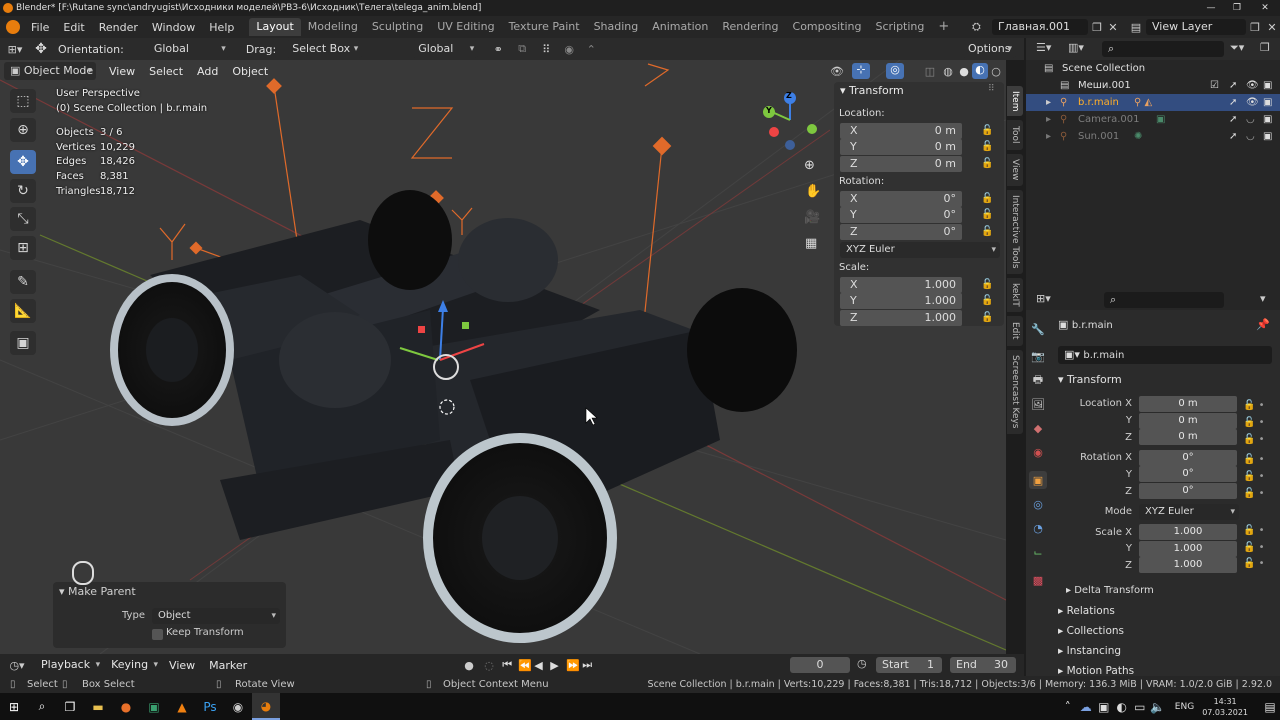  What do you see at coordinates (991, 89) in the screenshot?
I see `panel-drag-icon: ⠿` at bounding box center [991, 89].